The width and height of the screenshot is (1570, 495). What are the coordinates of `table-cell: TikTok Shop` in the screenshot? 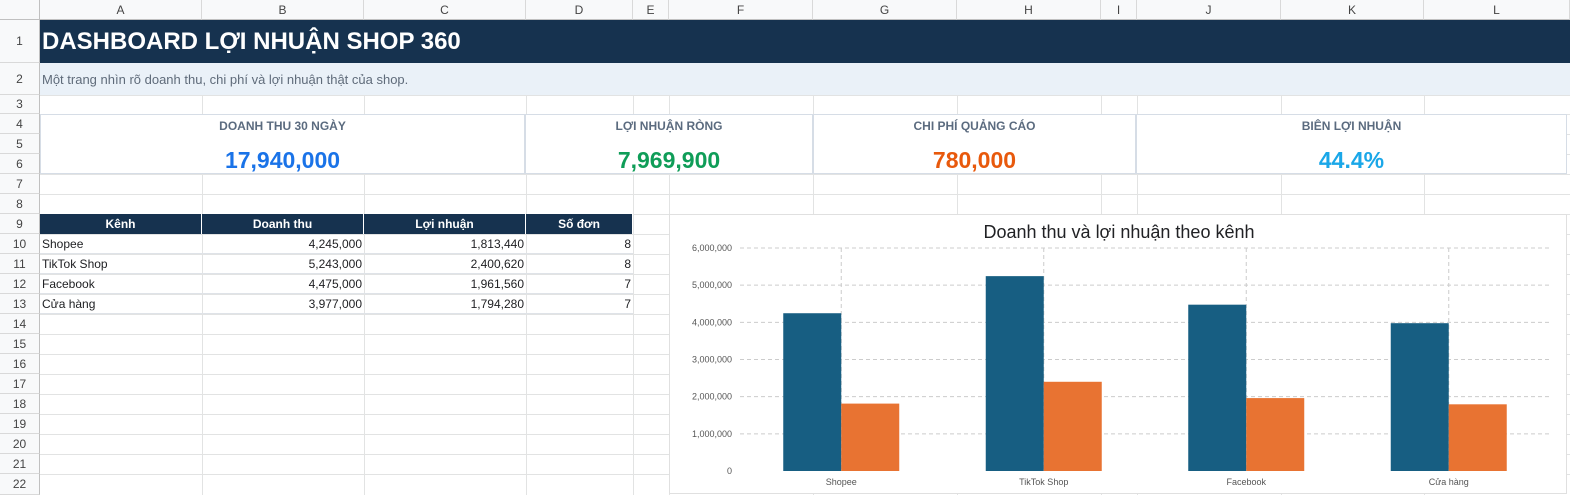 It's located at (121, 264).